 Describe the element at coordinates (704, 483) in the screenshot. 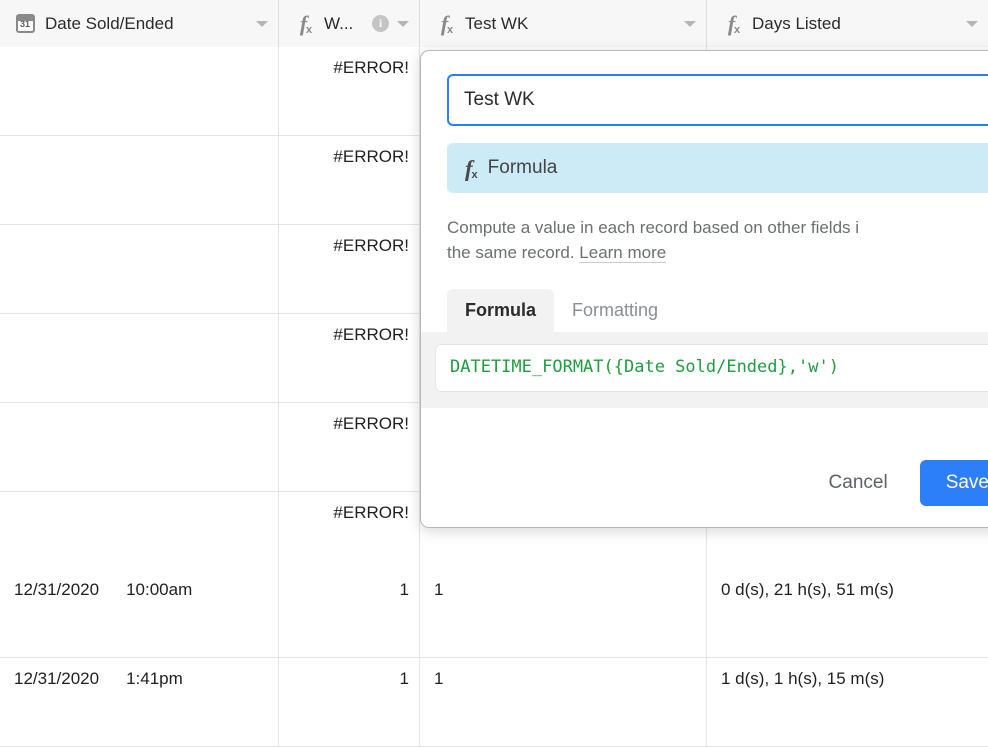

I see `field-editor-footer: Cancel Save` at that location.